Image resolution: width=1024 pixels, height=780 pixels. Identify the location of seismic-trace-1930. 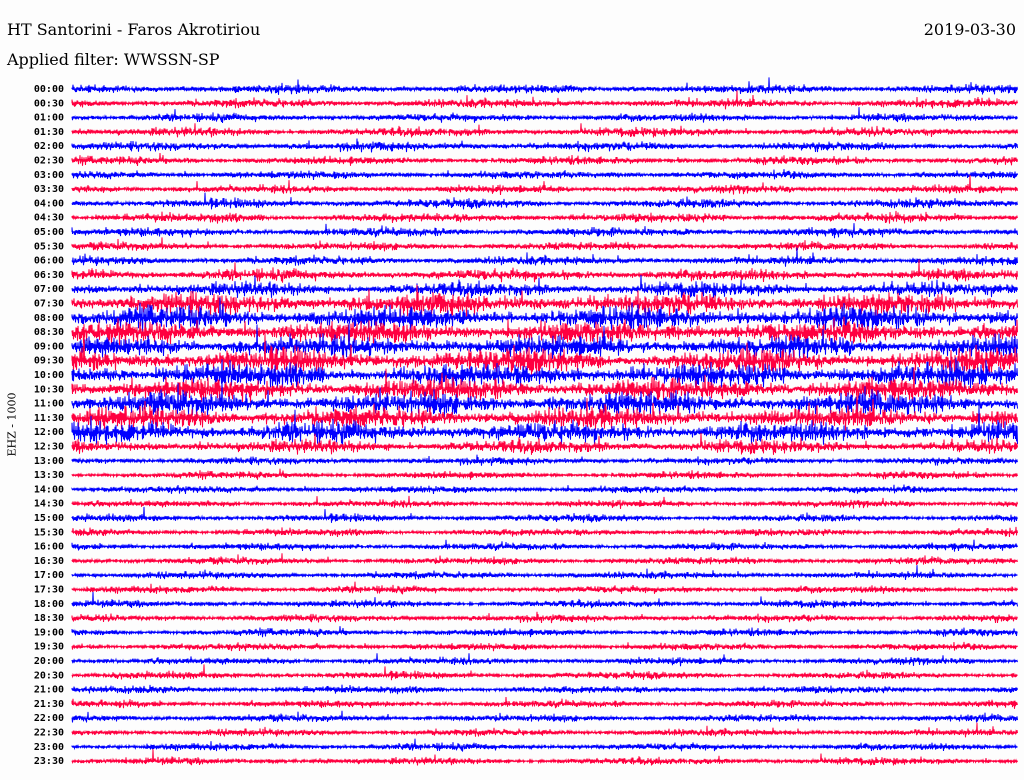
(544, 646).